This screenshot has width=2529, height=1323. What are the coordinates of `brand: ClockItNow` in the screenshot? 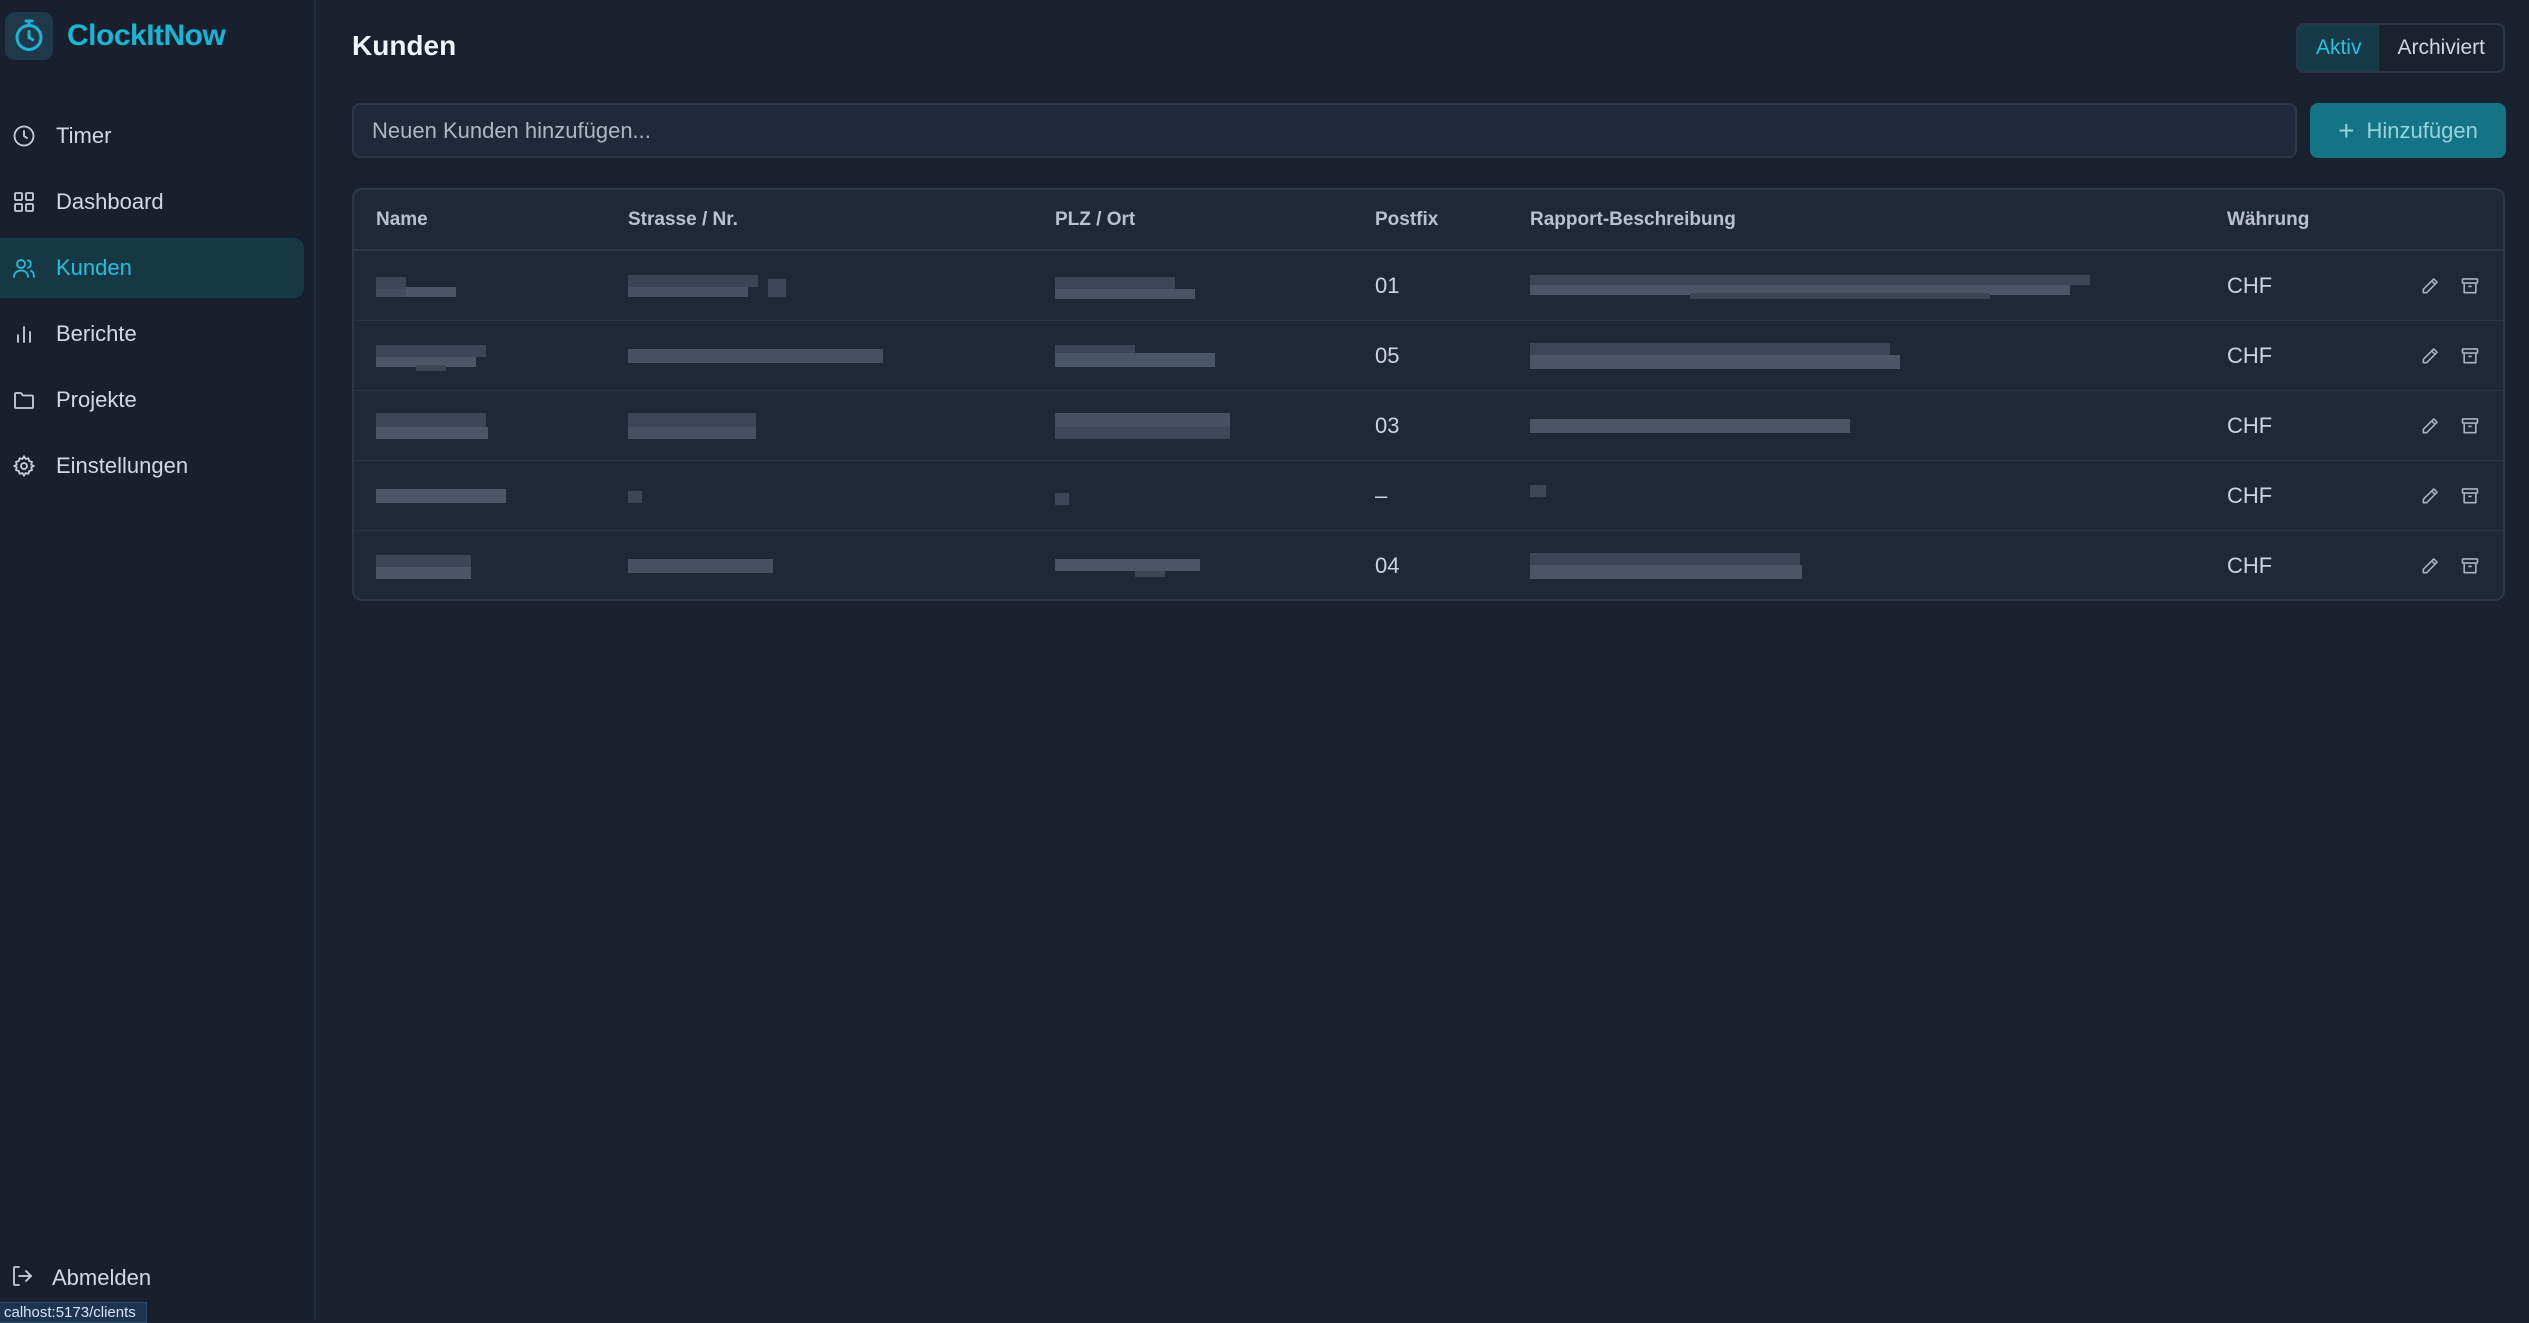 It's located at (115, 36).